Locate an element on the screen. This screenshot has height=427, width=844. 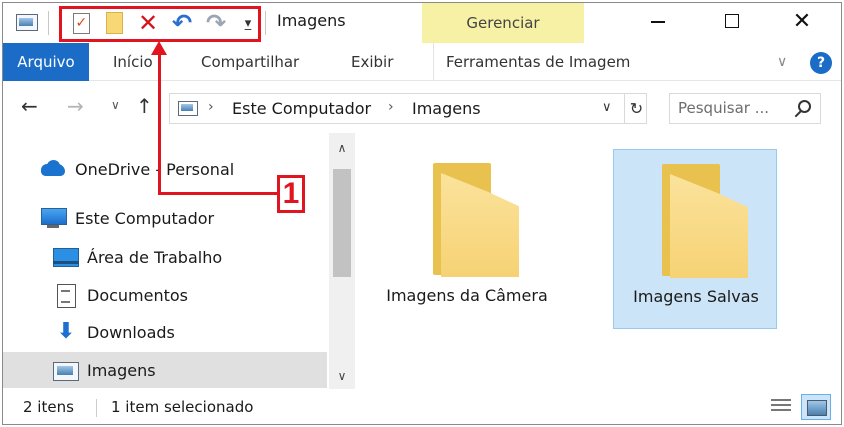
status-separator is located at coordinates (96, 408).